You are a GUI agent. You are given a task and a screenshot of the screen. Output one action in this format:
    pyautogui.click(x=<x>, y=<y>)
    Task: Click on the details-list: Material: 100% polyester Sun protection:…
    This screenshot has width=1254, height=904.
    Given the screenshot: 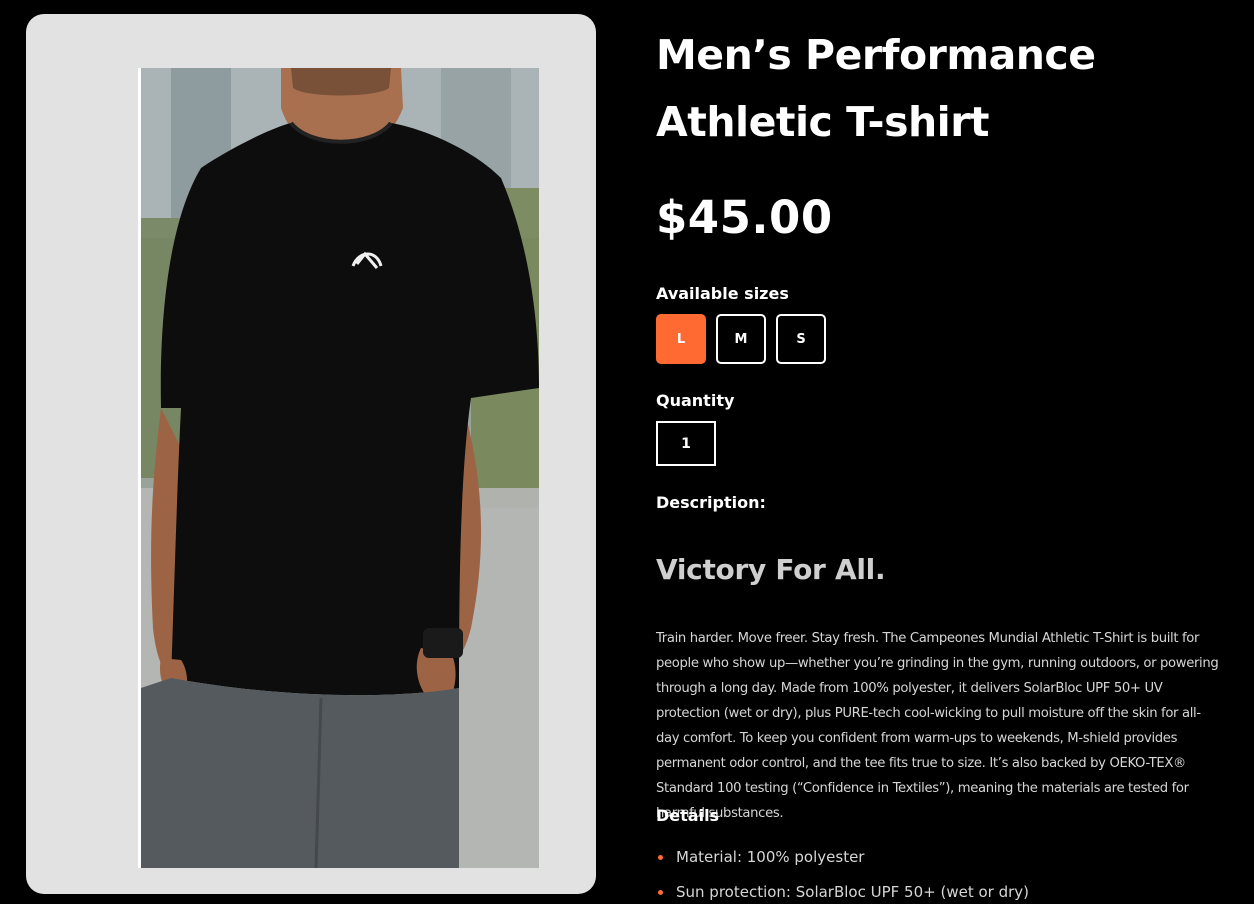 What is the action you would take?
    pyautogui.click(x=842, y=872)
    